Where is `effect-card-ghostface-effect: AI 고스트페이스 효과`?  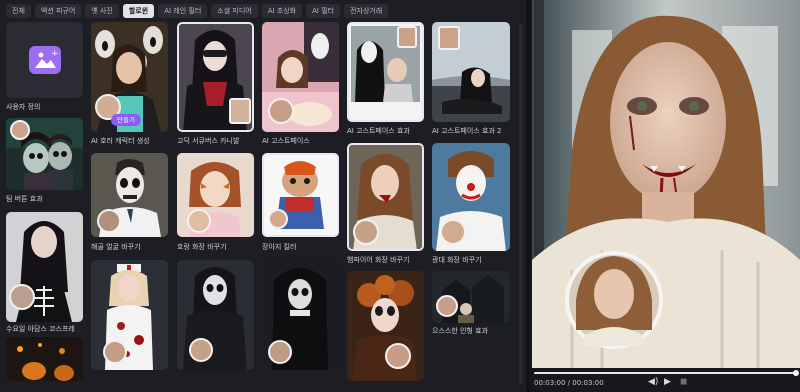 effect-card-ghostface-effect: AI 고스트페이스 효과 is located at coordinates (385, 80).